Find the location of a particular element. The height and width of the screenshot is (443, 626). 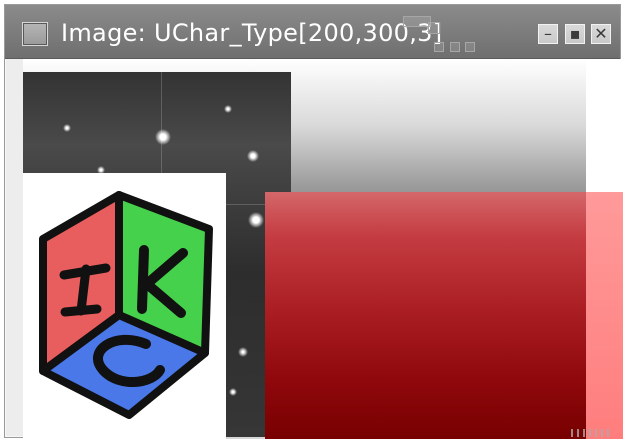

checkbox-icon is located at coordinates (35, 34).